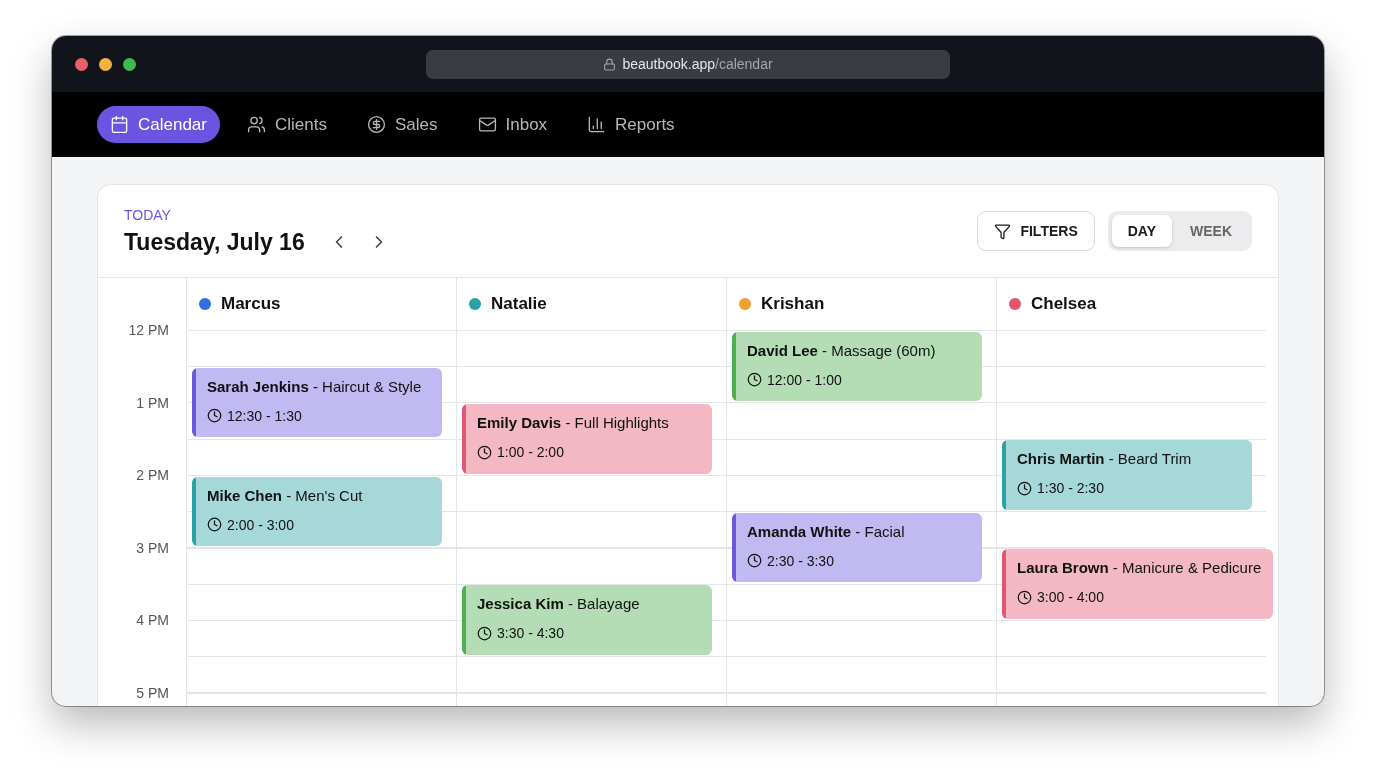  Describe the element at coordinates (826, 531) in the screenshot. I see `appointment-title: Amanda White - Facial` at that location.